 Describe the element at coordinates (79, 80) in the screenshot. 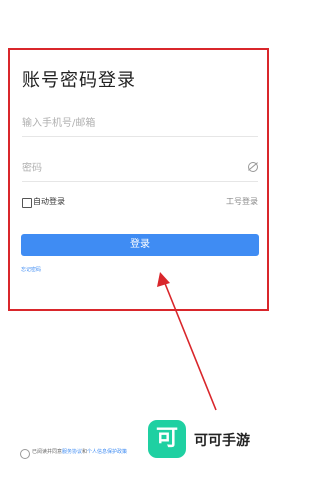

I see `page-title: 账号密码登录` at that location.